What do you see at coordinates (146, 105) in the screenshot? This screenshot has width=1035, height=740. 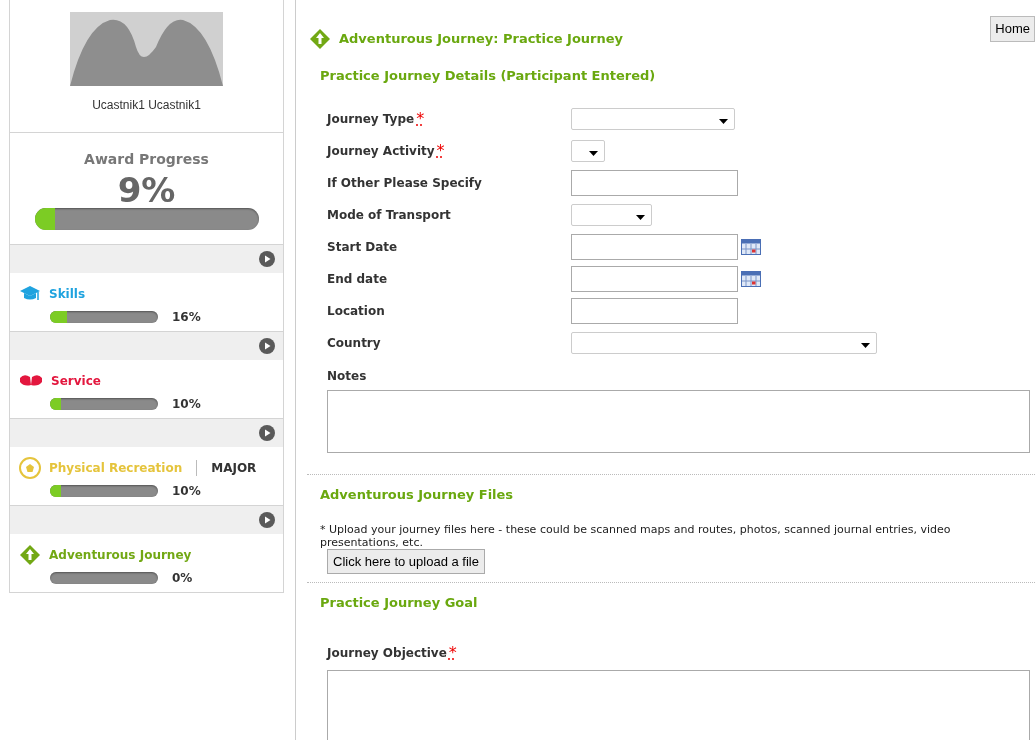 I see `participant-name: Ucastnik1 Ucastnik1` at bounding box center [146, 105].